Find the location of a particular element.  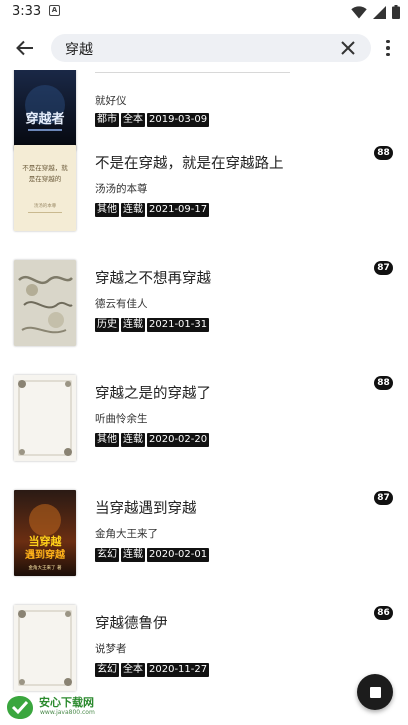

status-icons is located at coordinates (375, 12).